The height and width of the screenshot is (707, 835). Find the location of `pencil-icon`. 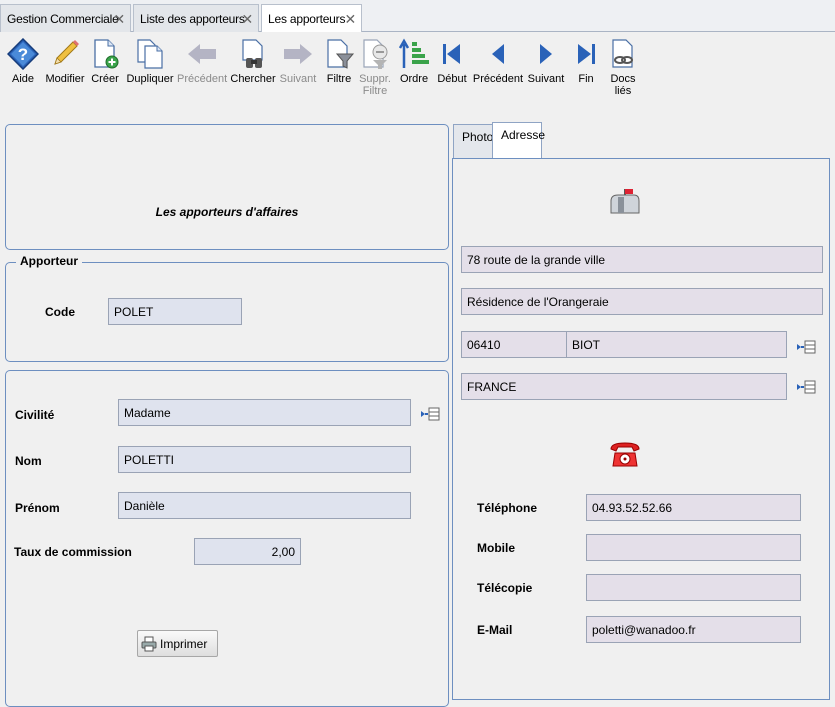

pencil-icon is located at coordinates (66, 52).